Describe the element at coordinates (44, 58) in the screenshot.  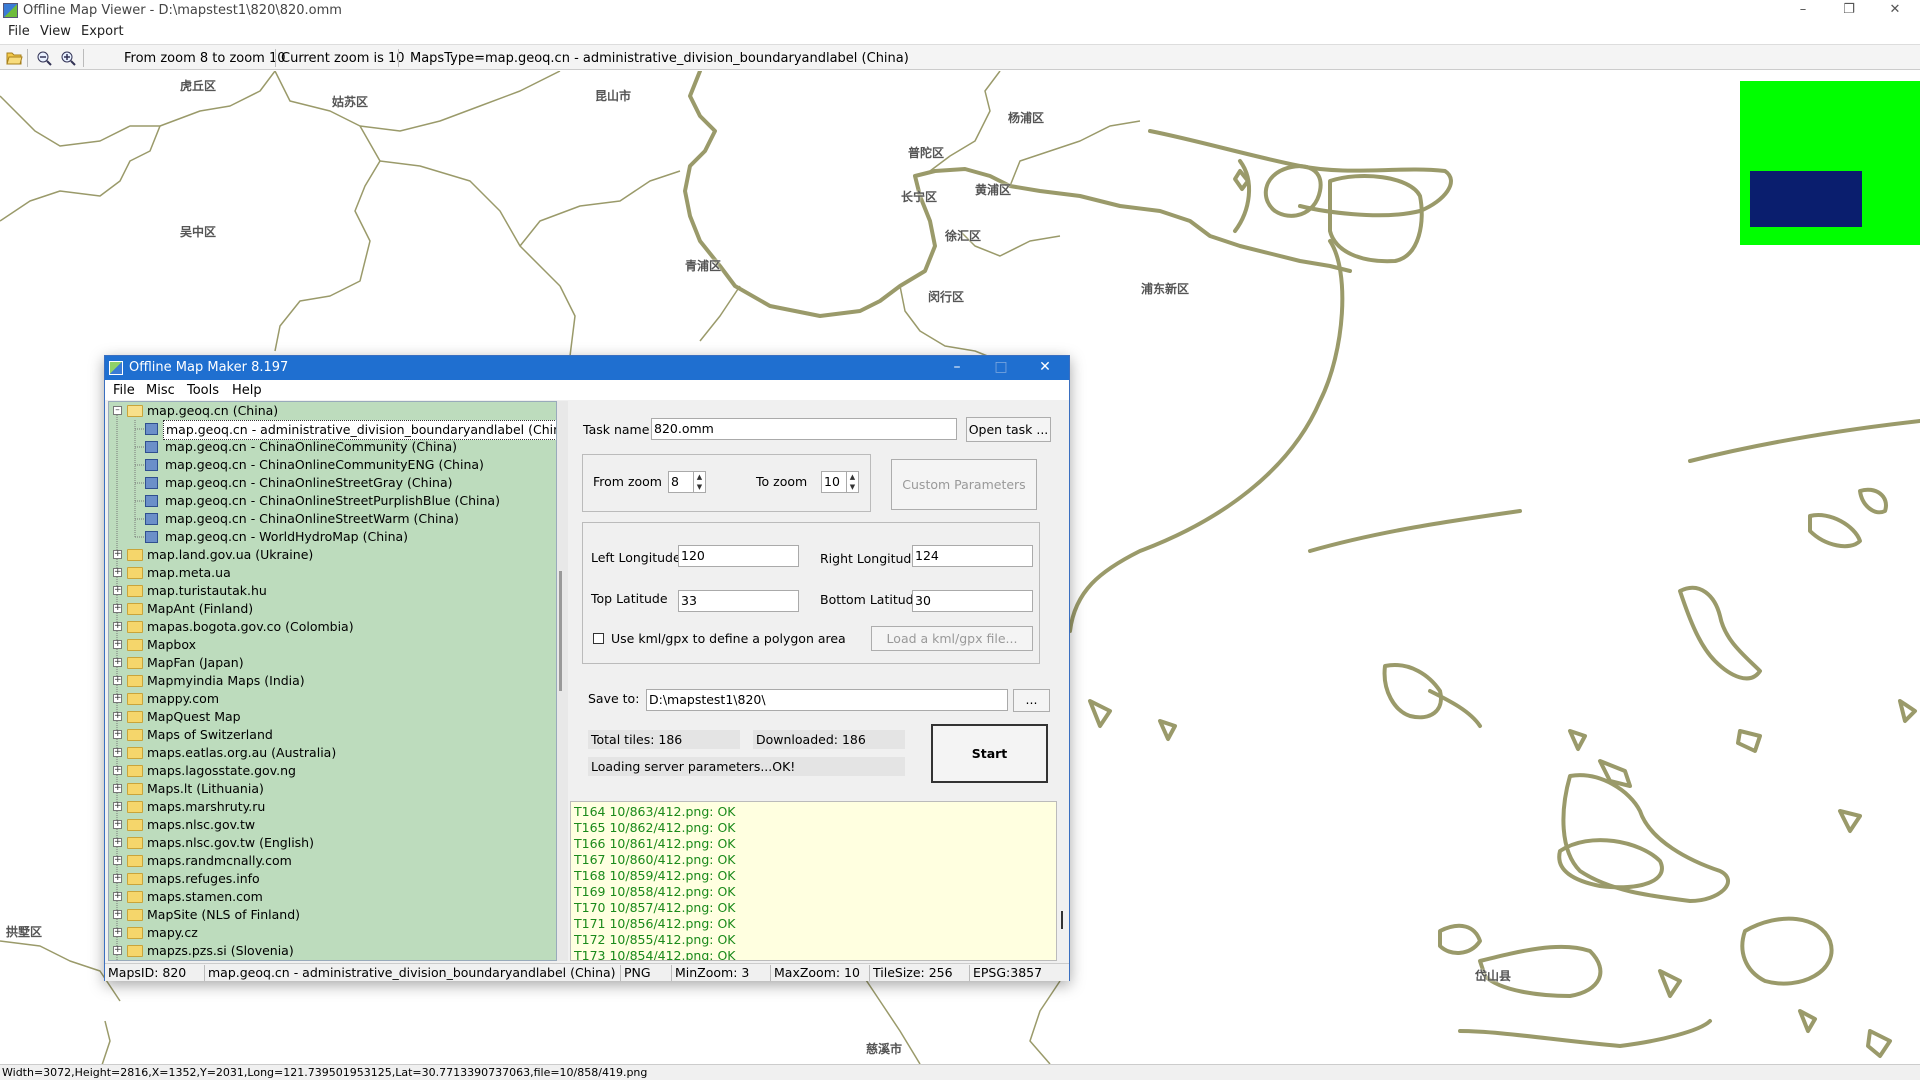
I see `zoom-out-icon` at that location.